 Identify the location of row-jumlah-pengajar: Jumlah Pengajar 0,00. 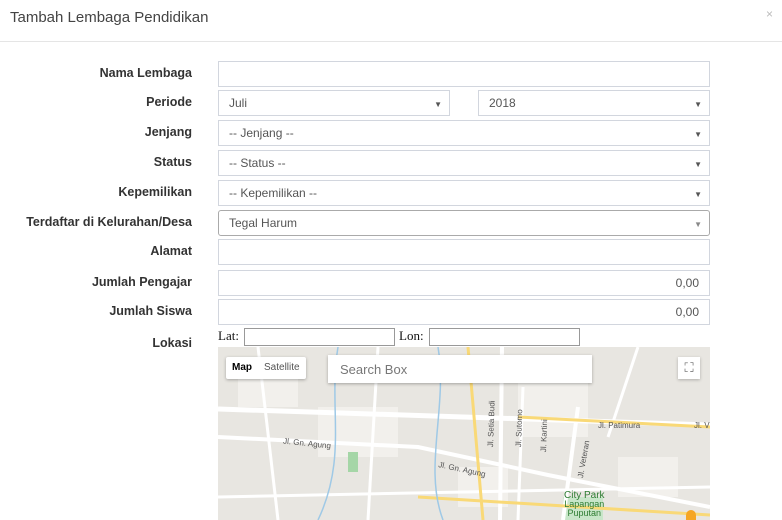
(391, 283).